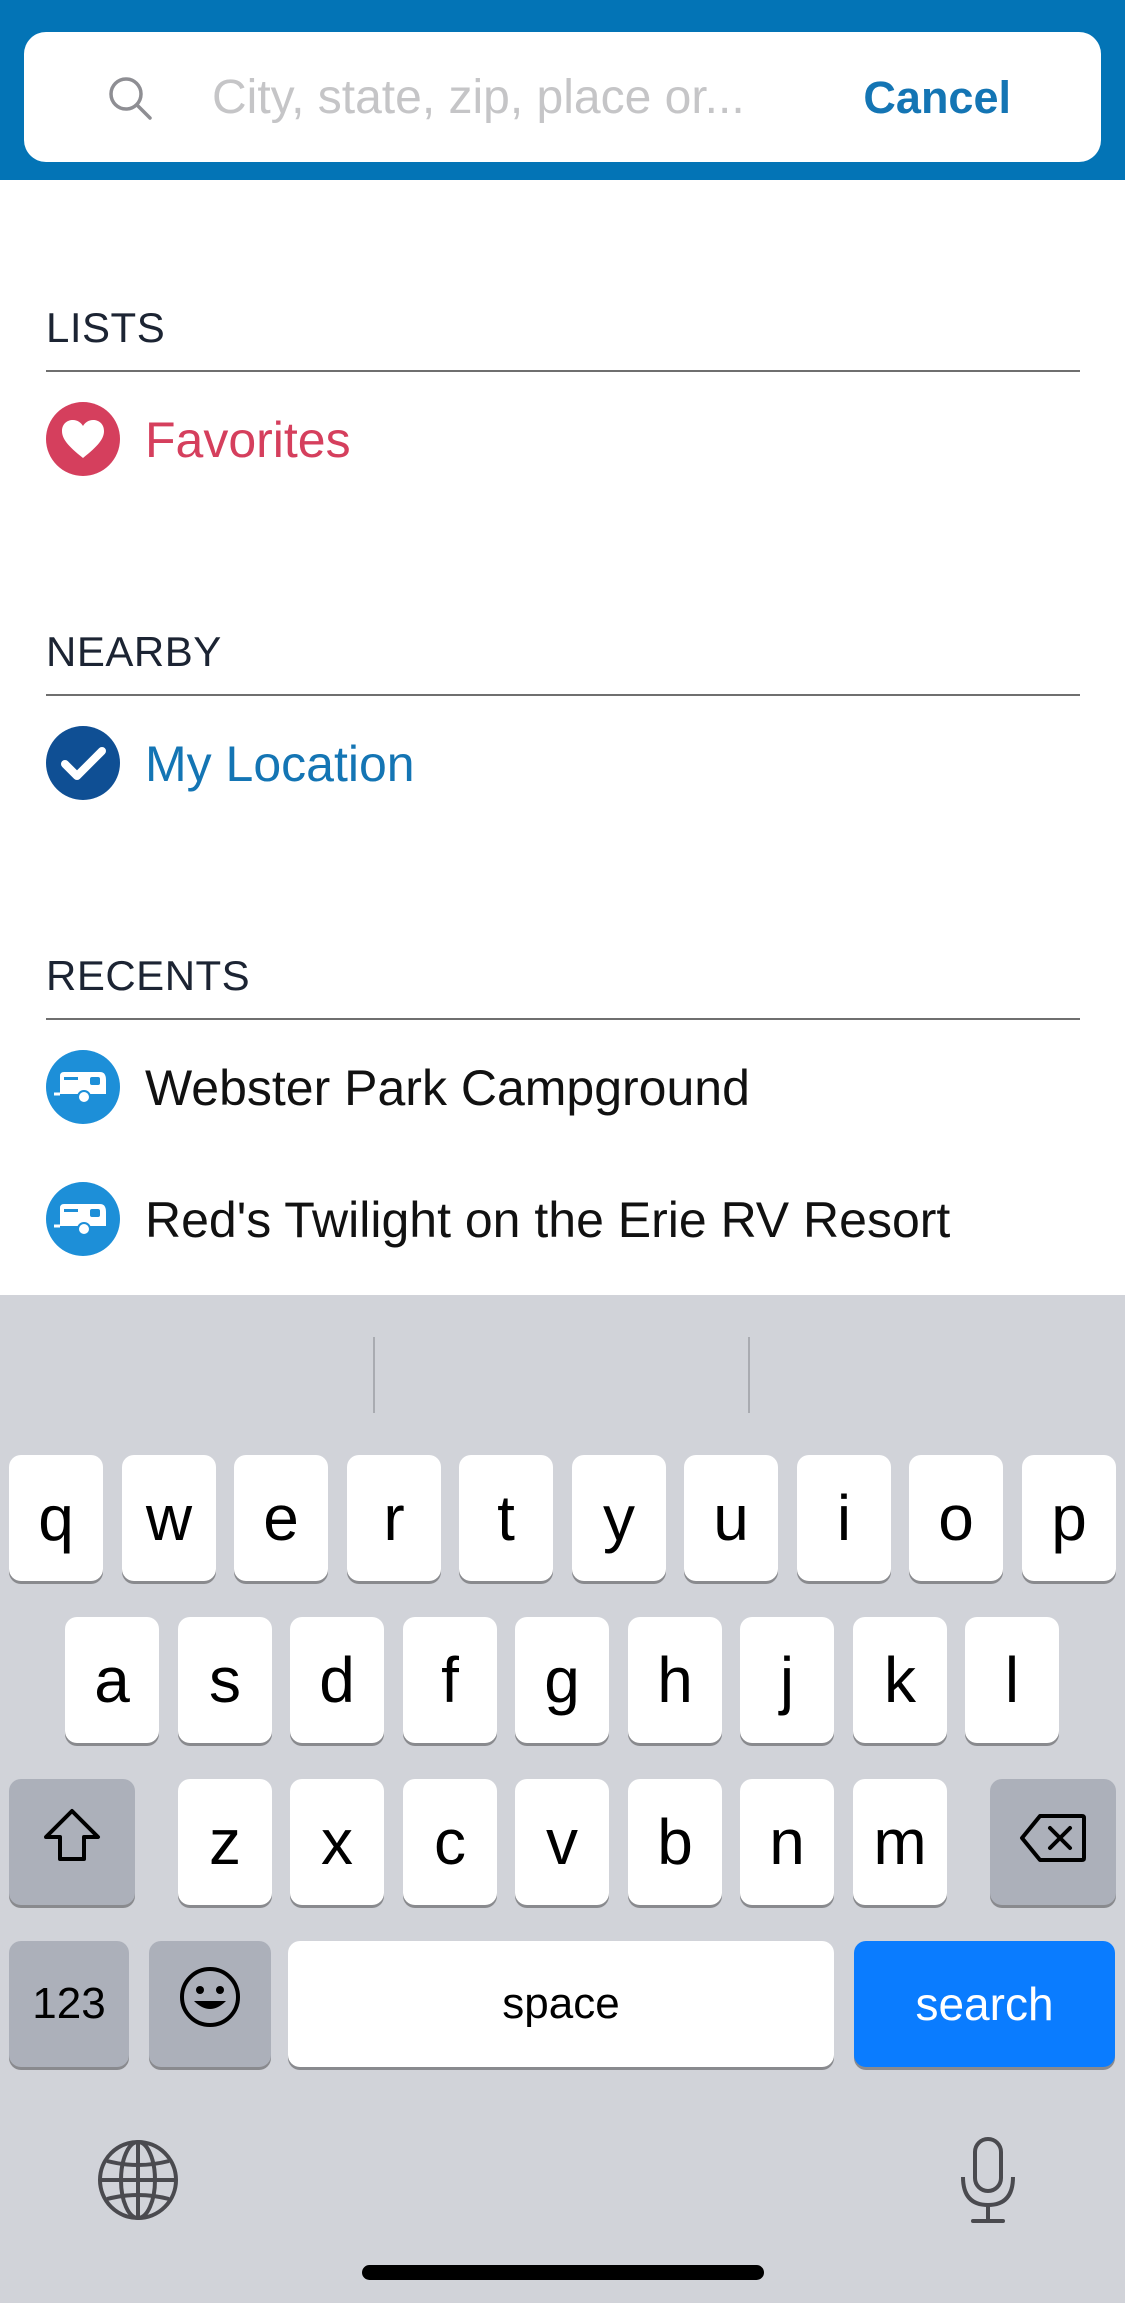 The width and height of the screenshot is (1125, 2303). Describe the element at coordinates (562, 1680) in the screenshot. I see `key-g: g` at that location.